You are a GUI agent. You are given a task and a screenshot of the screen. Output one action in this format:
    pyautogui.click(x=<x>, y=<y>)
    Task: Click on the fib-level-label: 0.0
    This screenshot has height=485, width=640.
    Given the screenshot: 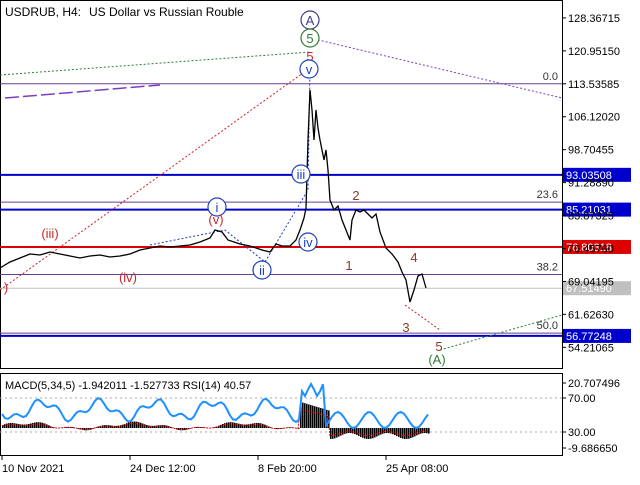 What is the action you would take?
    pyautogui.click(x=550, y=77)
    